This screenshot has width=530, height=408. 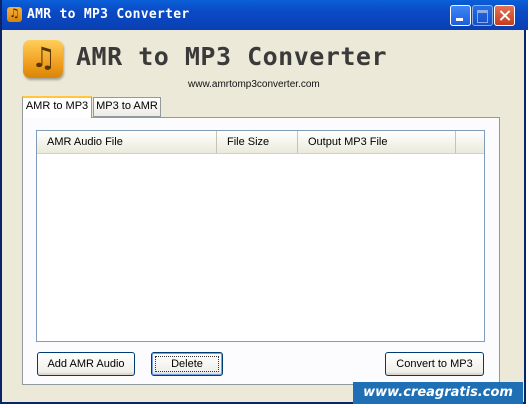 I want to click on app-title-icon, so click(x=14, y=14).